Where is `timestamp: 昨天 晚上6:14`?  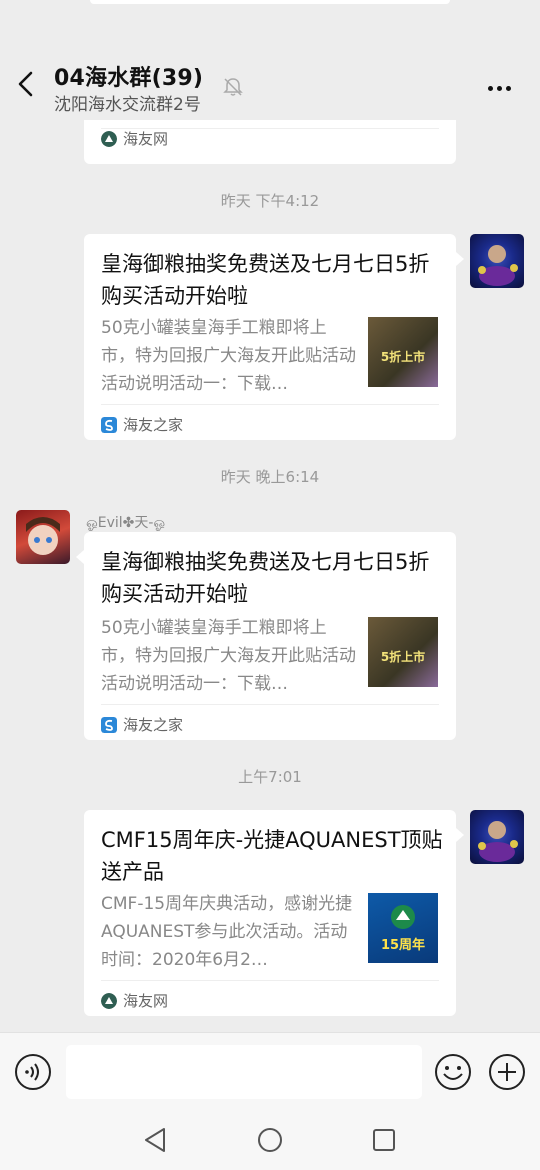
timestamp: 昨天 晚上6:14 is located at coordinates (270, 477).